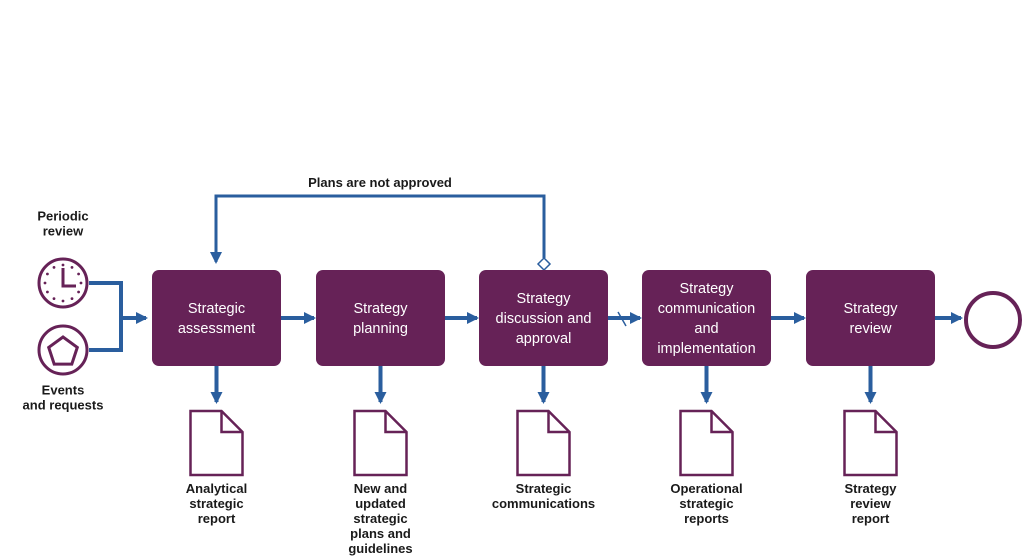  Describe the element at coordinates (706, 349) in the screenshot. I see `process-label-line: implementation` at that location.